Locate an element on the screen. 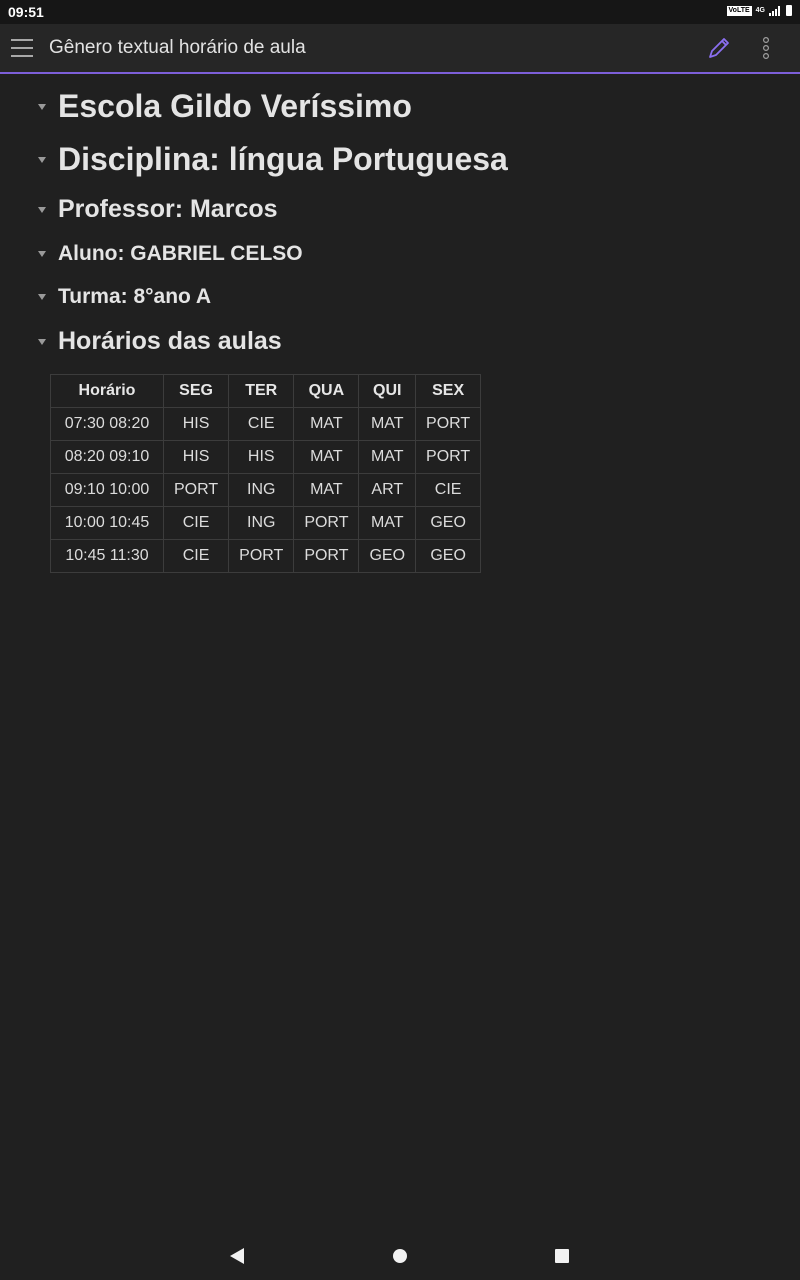 This screenshot has height=1280, width=800. home-circle-icon is located at coordinates (400, 1256).